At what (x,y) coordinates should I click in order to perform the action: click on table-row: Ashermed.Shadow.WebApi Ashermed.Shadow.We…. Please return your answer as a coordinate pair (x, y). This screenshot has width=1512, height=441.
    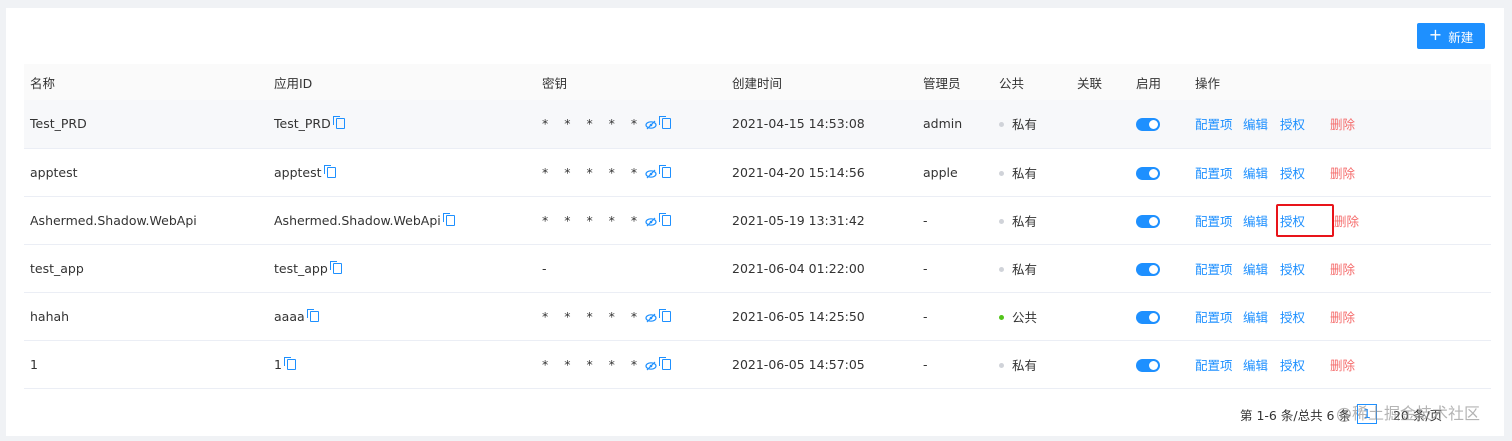
    Looking at the image, I should click on (757, 220).